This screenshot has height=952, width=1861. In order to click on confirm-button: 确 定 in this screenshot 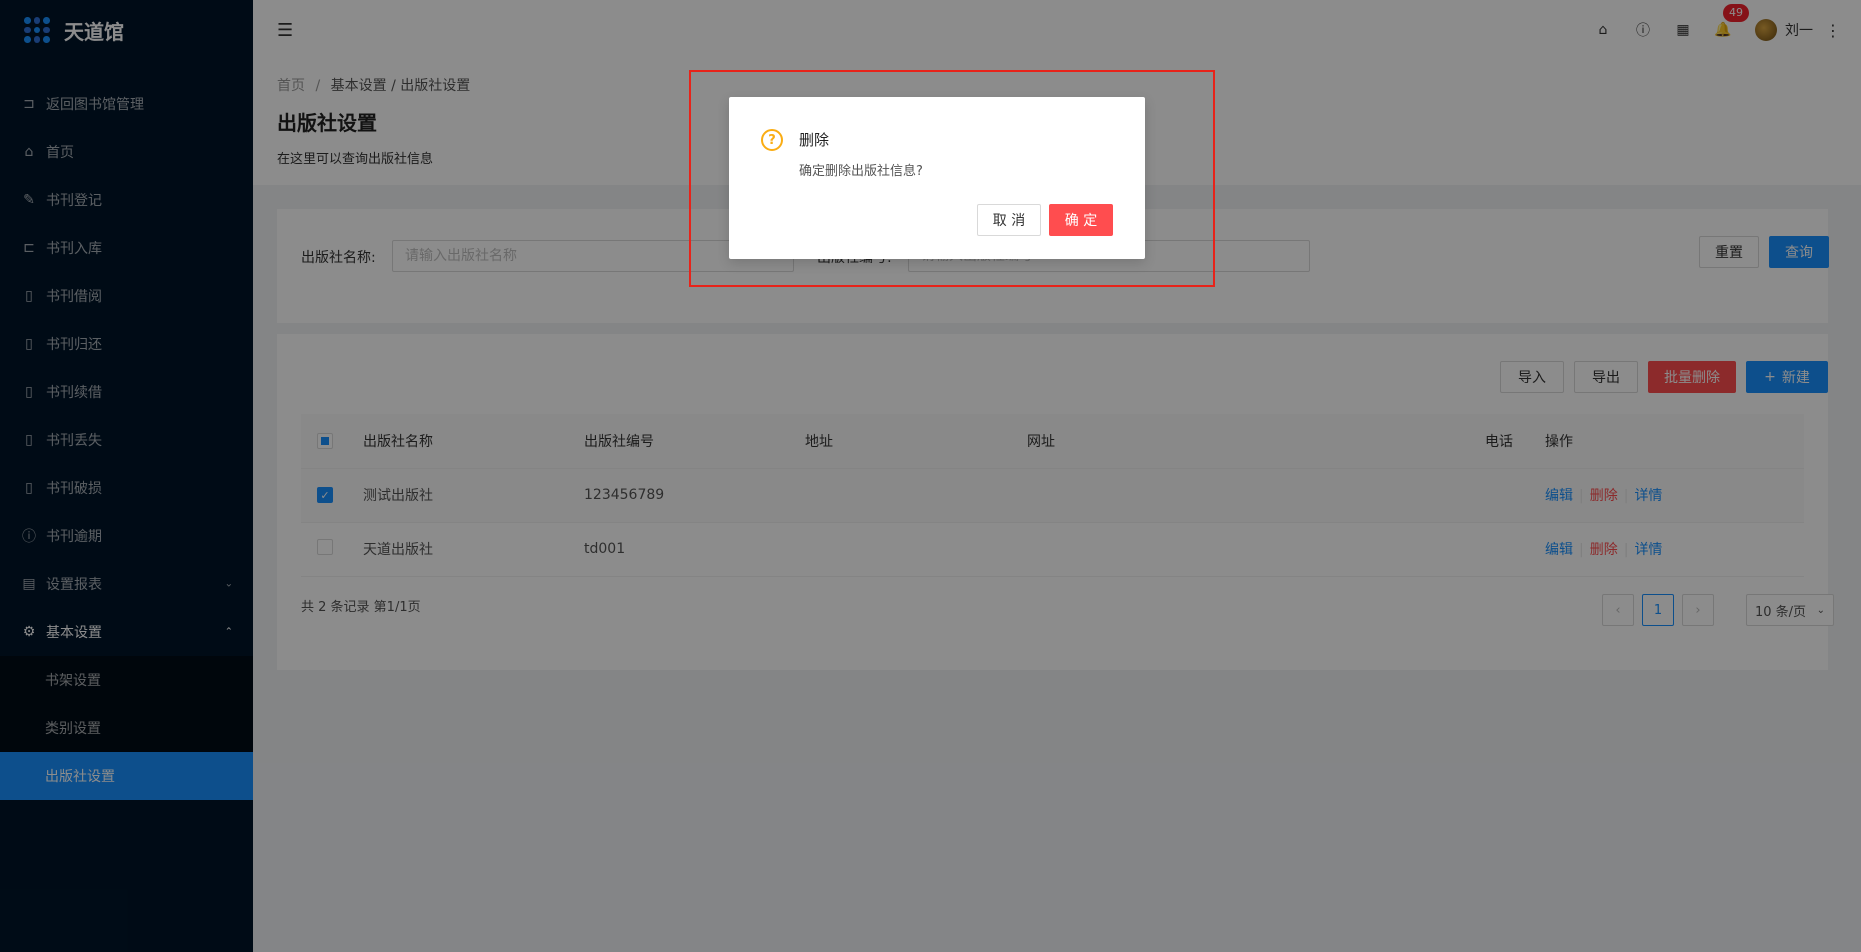, I will do `click(1081, 220)`.